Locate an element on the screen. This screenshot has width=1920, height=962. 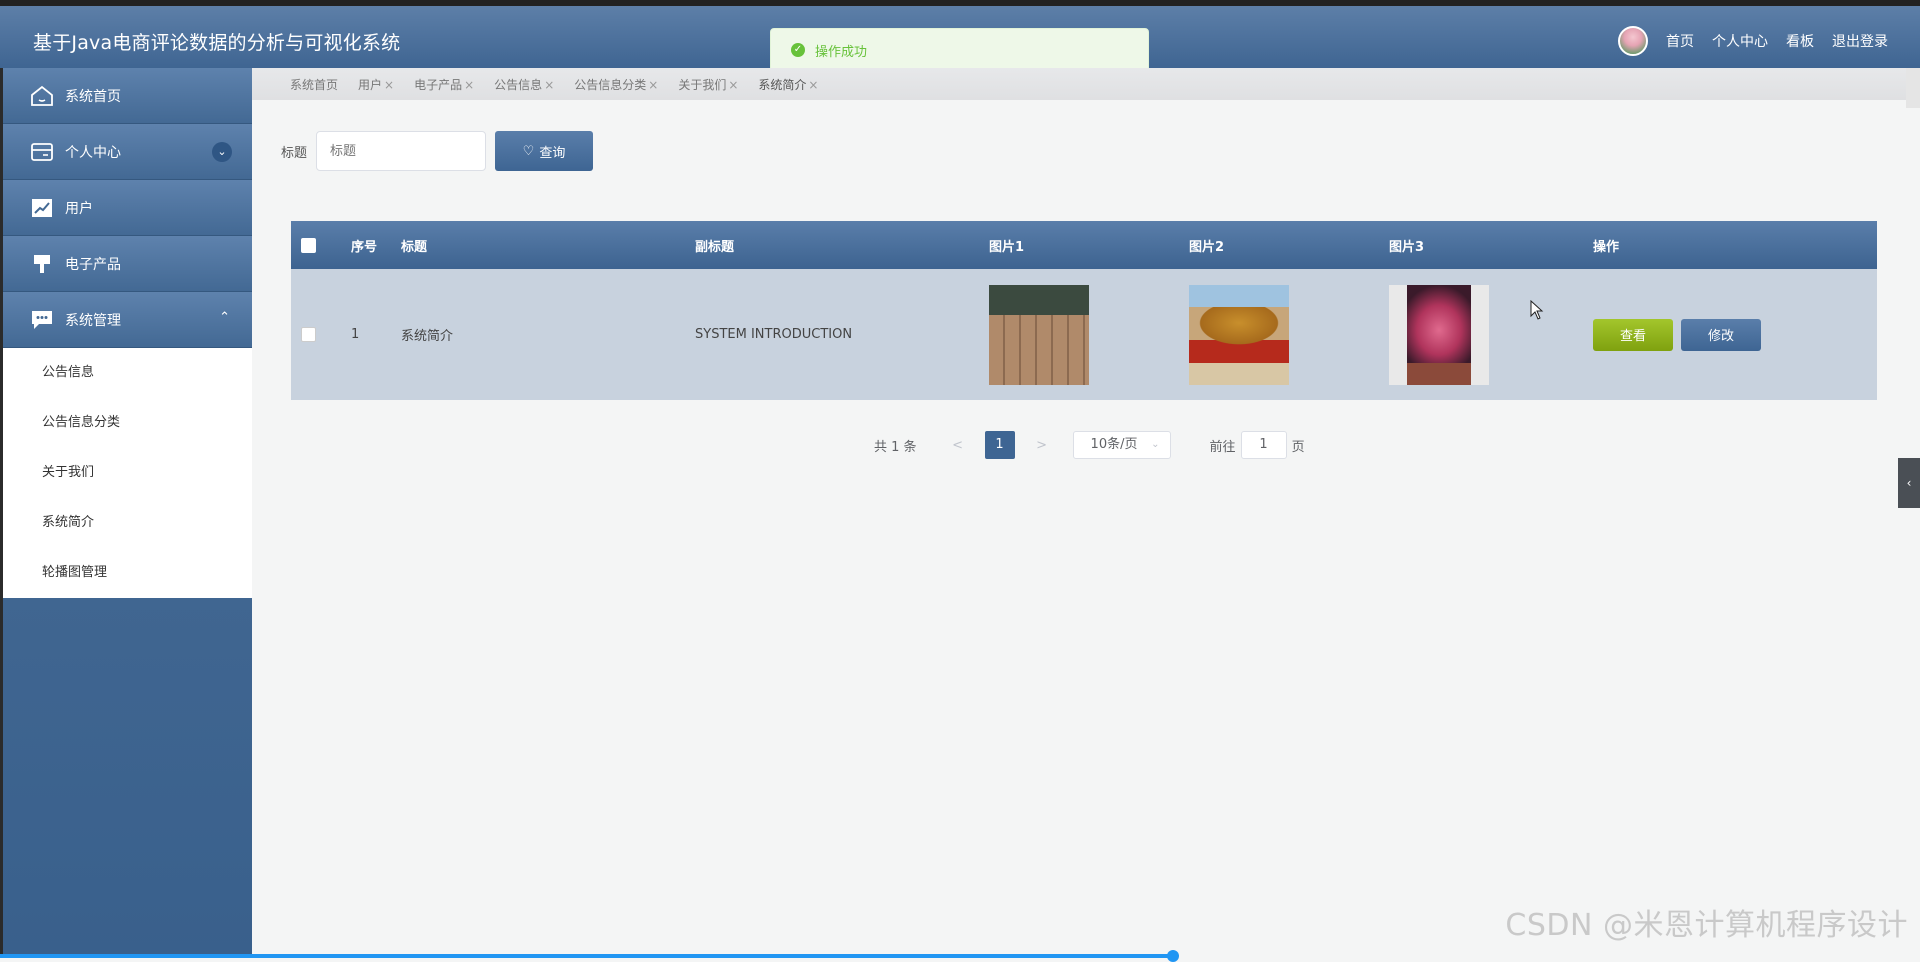
tab-label: 系统简介 is located at coordinates (782, 84).